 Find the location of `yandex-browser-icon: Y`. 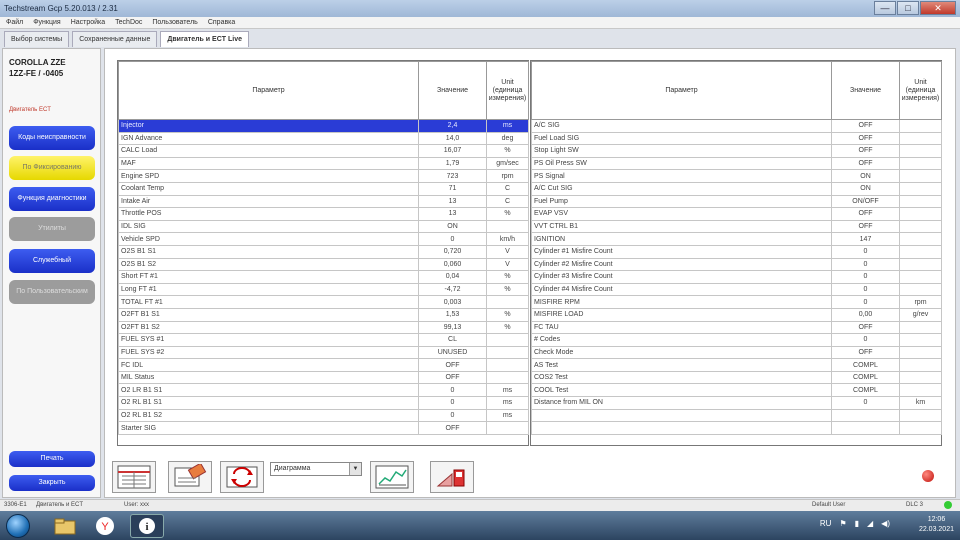

yandex-browser-icon: Y is located at coordinates (105, 526).